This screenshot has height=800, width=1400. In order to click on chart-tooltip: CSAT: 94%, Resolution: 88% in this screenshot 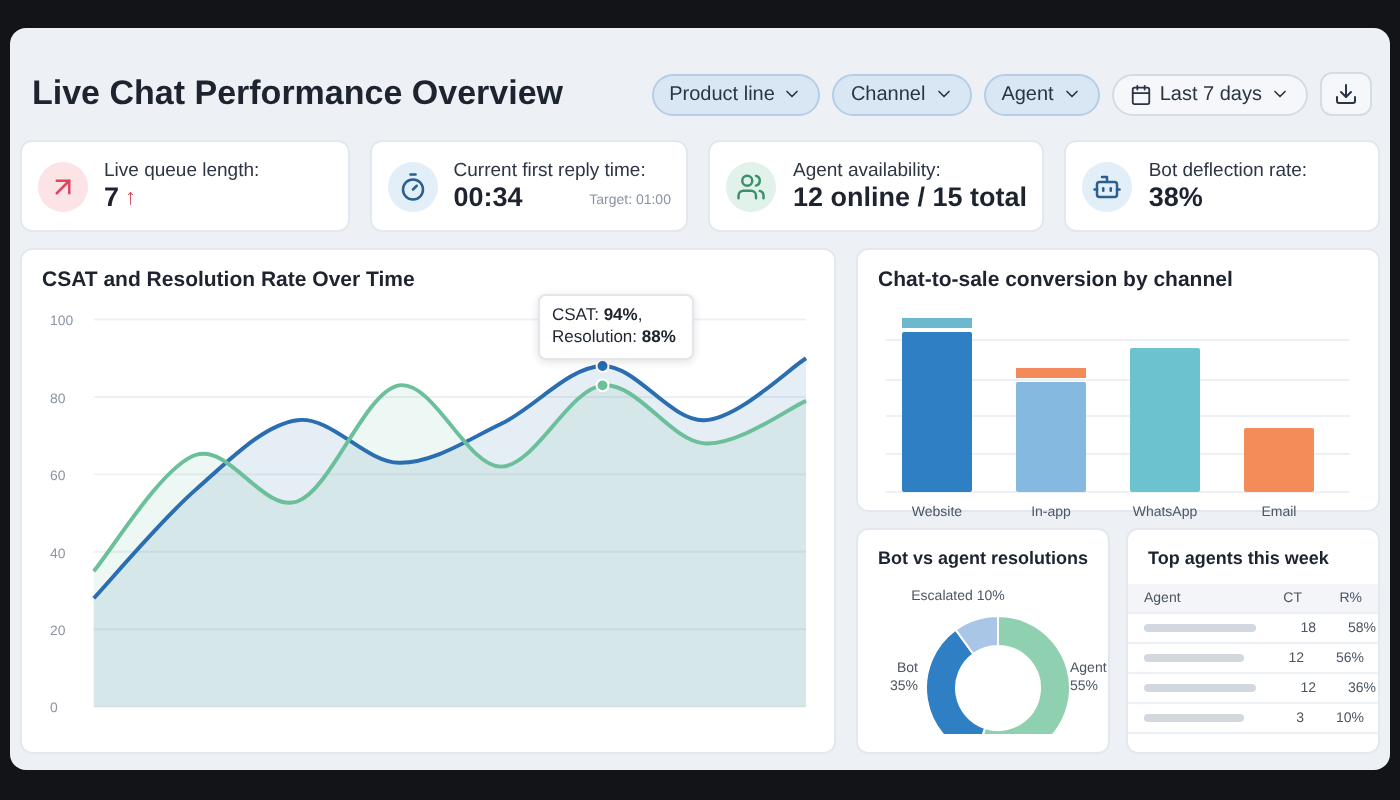, I will do `click(616, 327)`.